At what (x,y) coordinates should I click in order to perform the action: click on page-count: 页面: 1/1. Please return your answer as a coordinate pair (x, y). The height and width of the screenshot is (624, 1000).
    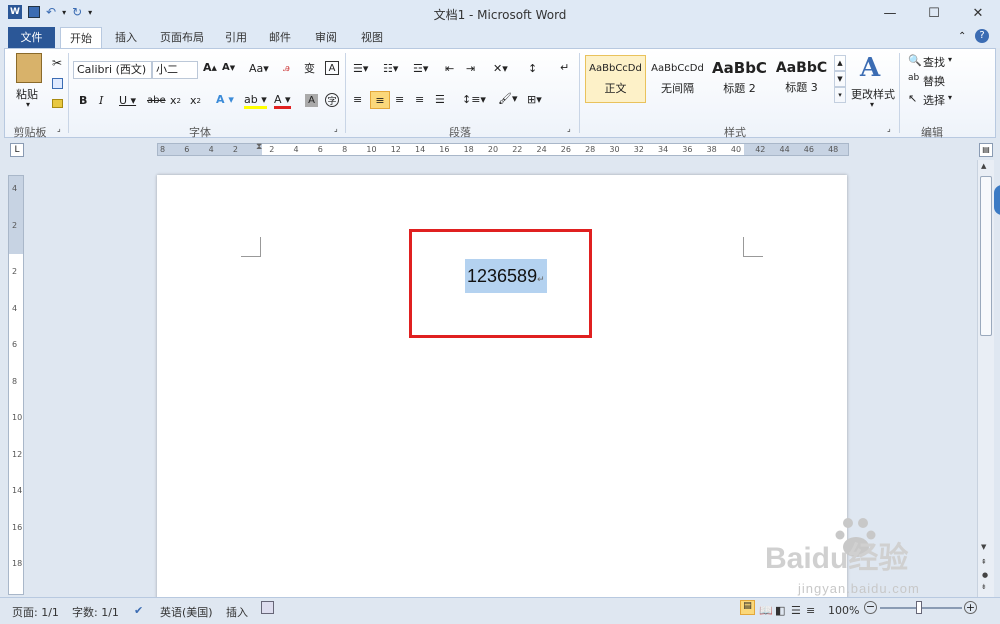
    Looking at the image, I should click on (35, 612).